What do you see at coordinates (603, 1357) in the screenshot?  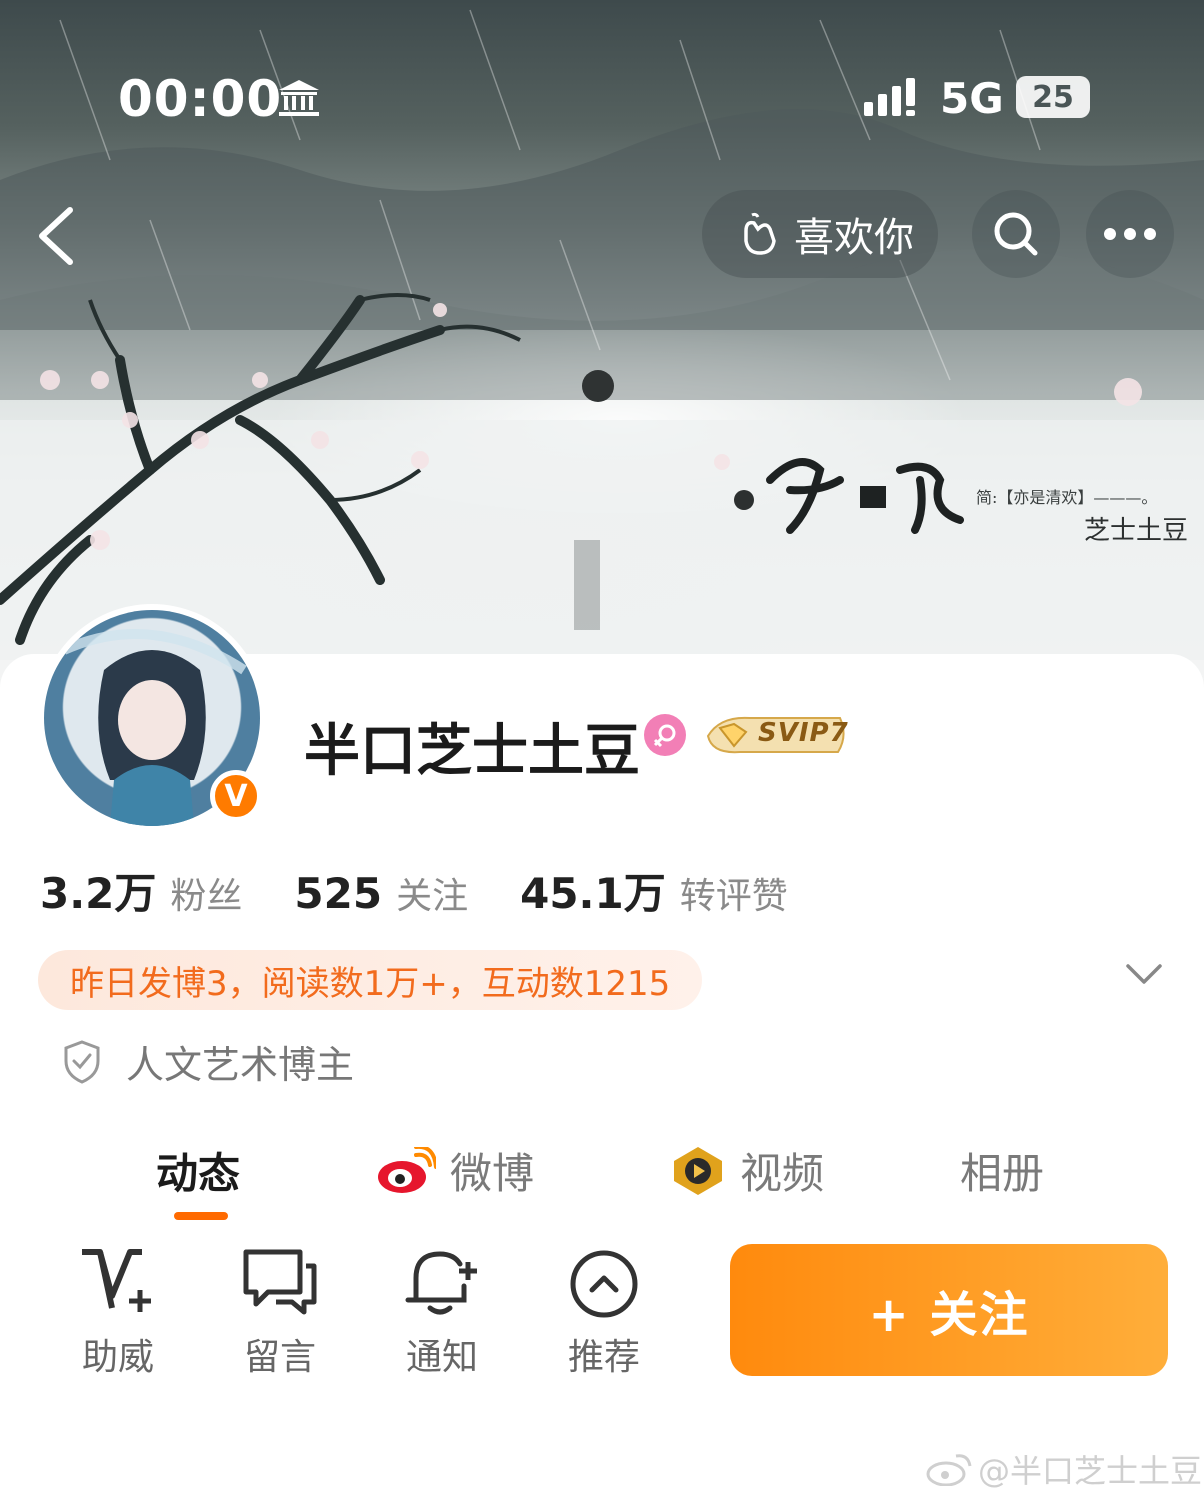 I see `recommend-label: 推荐` at bounding box center [603, 1357].